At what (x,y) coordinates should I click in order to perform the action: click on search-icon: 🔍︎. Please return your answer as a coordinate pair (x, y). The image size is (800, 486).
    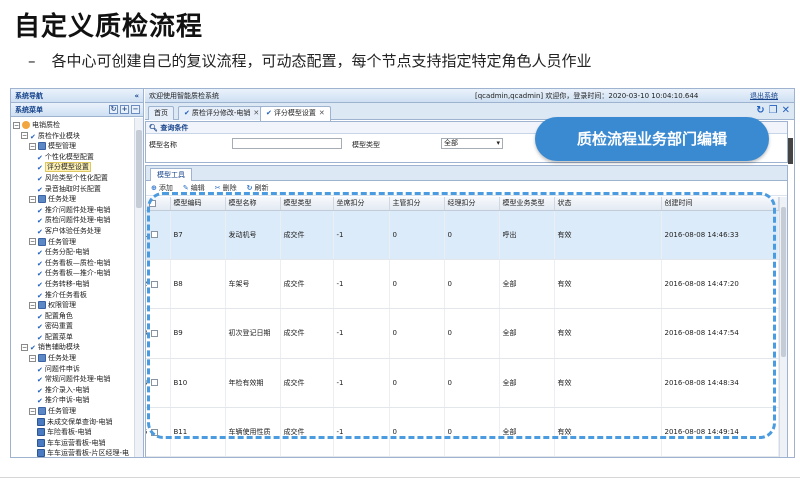
    Looking at the image, I should click on (153, 128).